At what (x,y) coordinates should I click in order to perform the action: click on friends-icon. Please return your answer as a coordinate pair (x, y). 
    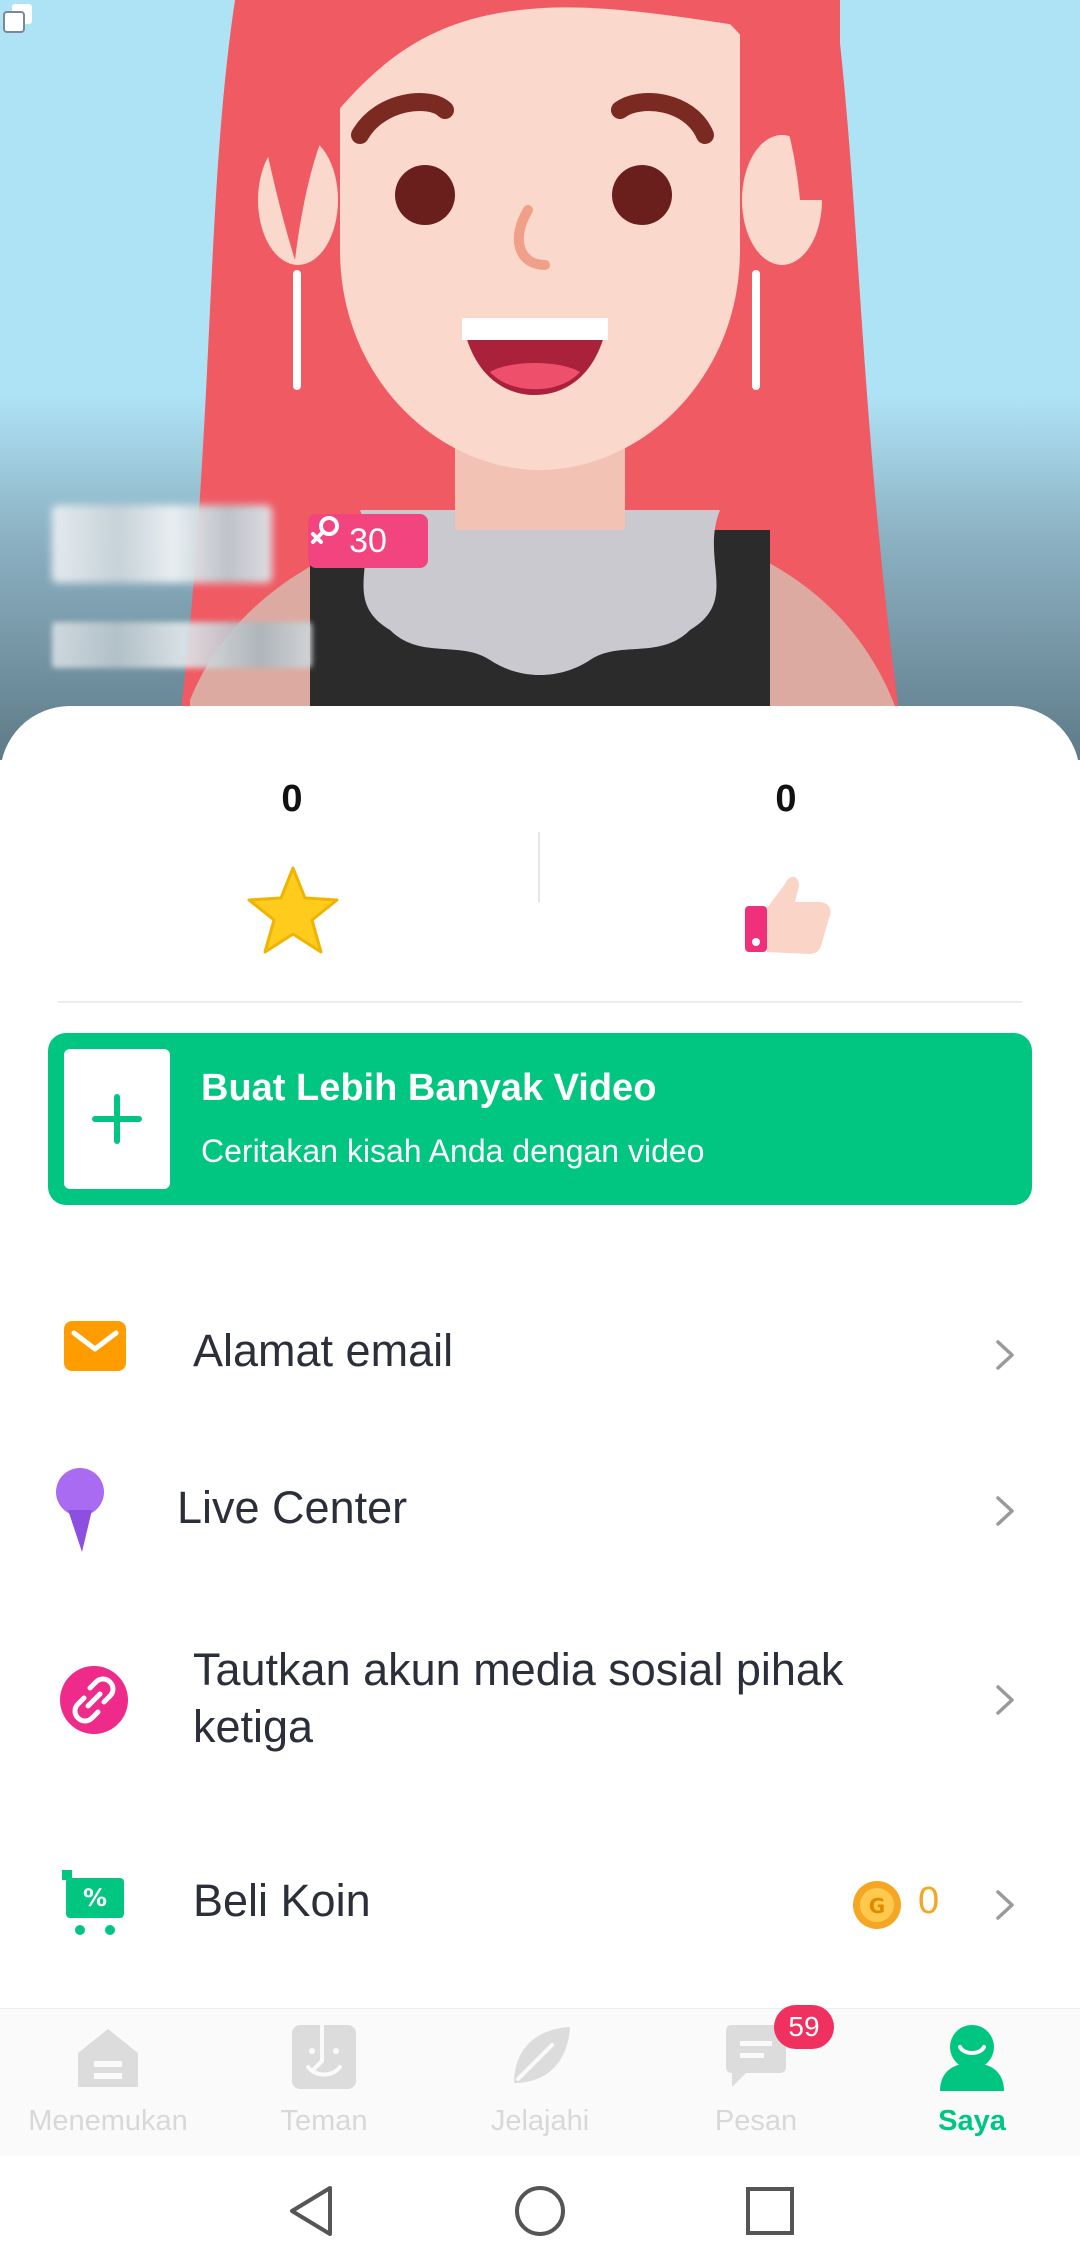
    Looking at the image, I should click on (324, 2057).